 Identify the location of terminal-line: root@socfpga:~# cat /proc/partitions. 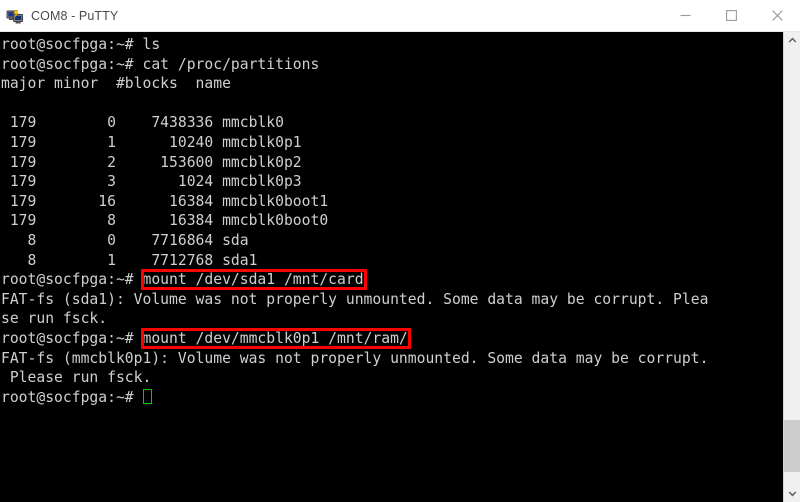
(160, 64).